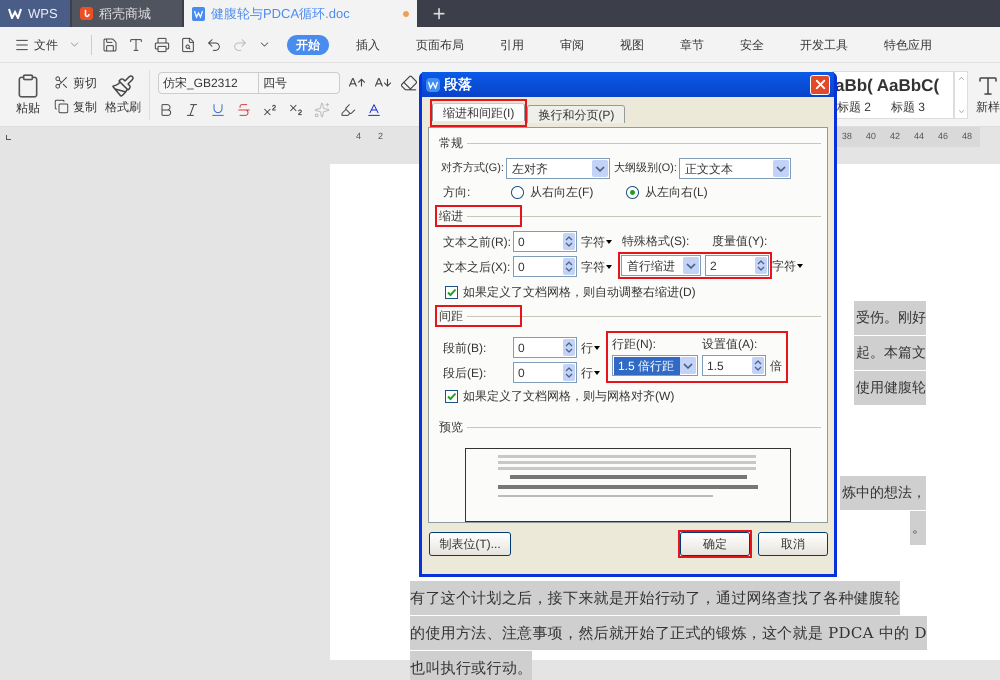 This screenshot has width=1000, height=680. Describe the element at coordinates (883, 493) in the screenshot. I see `document-text: 炼中的想法，` at that location.